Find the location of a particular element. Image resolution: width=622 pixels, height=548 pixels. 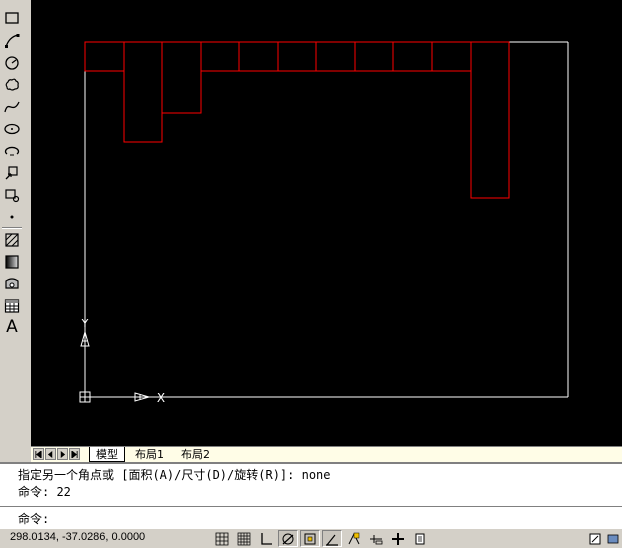

hatch-icon is located at coordinates (12, 240).